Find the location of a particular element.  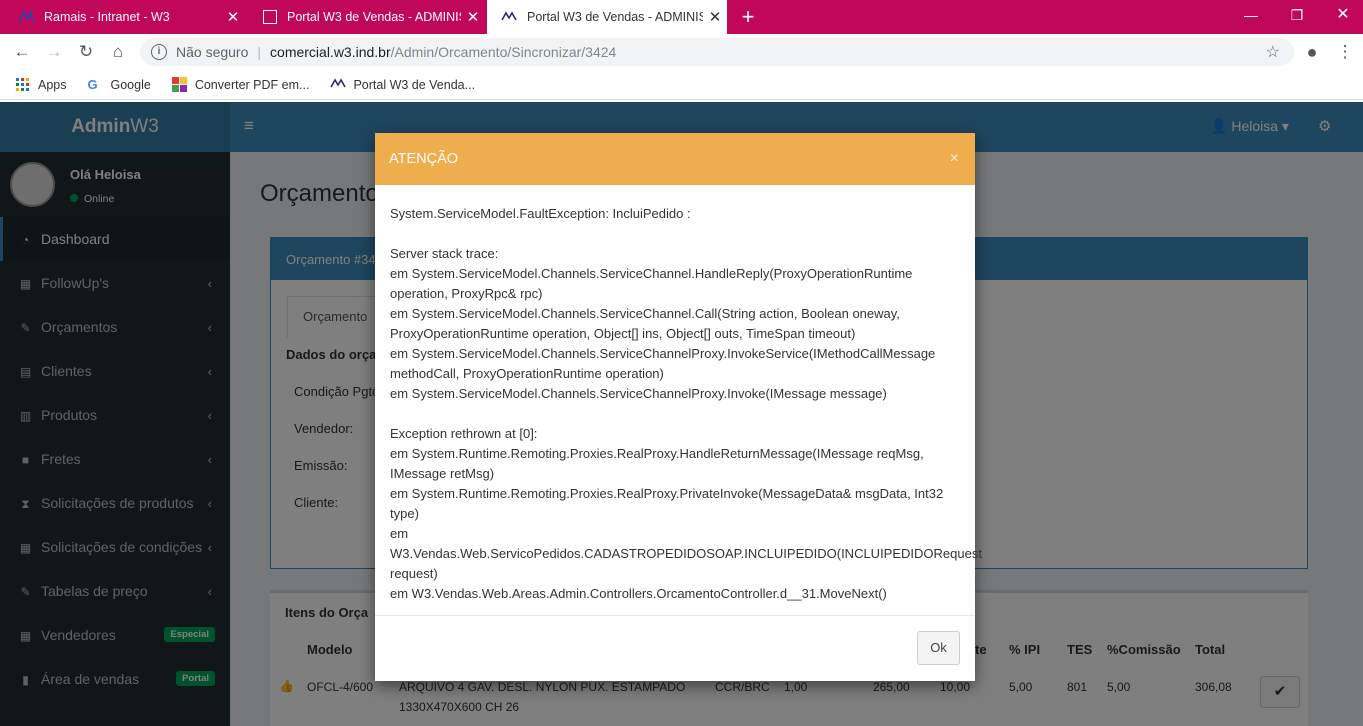

url-host: comercial.w3.ind.br is located at coordinates (330, 52).